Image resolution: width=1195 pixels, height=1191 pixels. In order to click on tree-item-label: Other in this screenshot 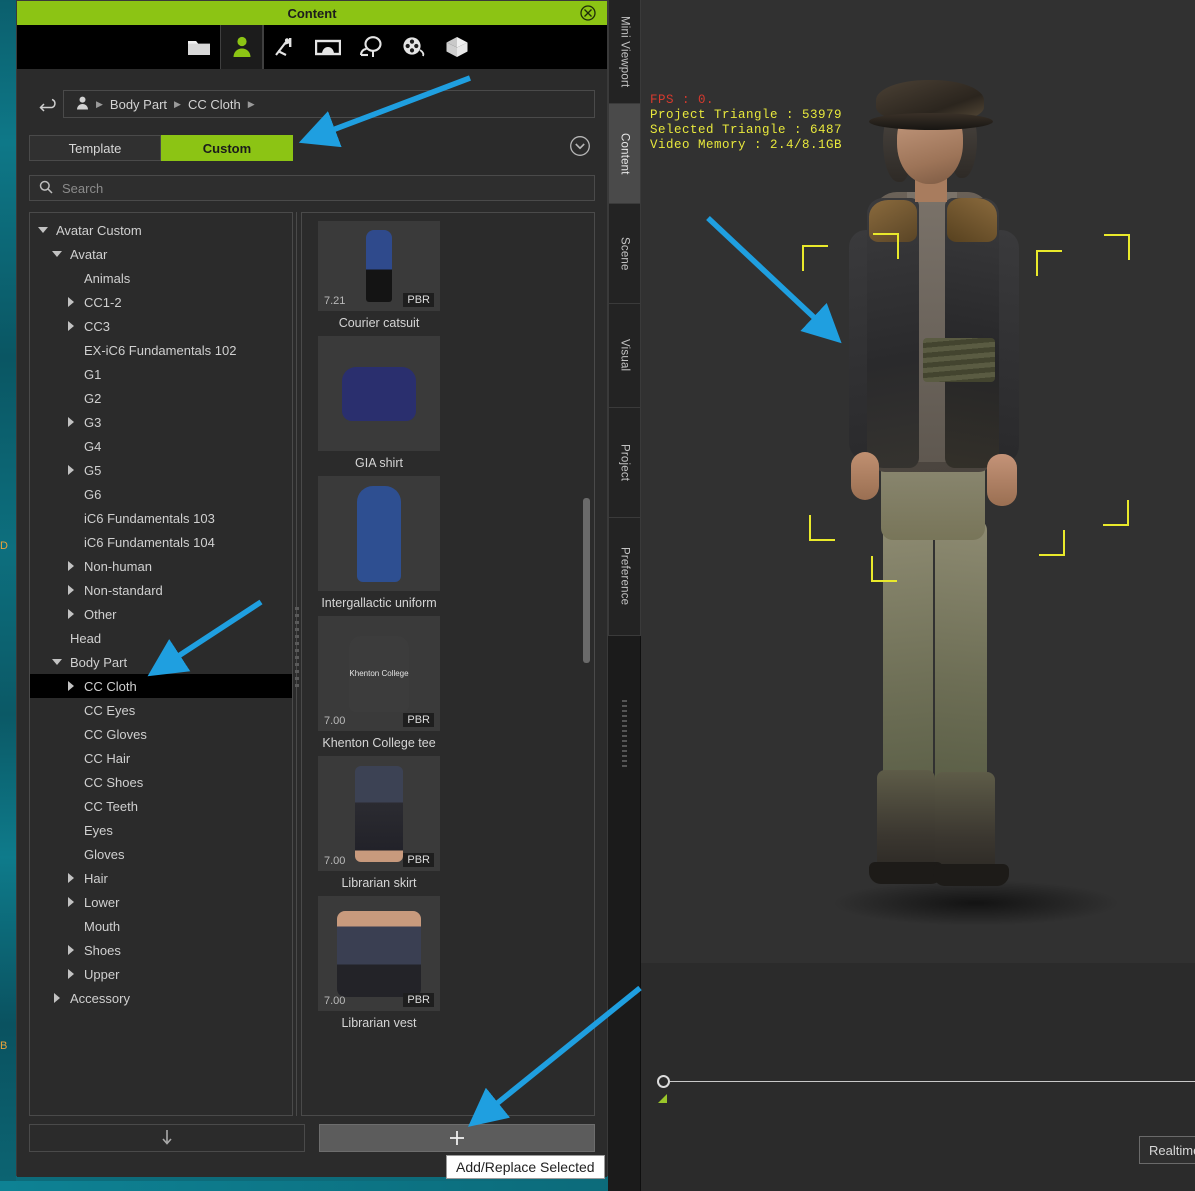, I will do `click(100, 614)`.